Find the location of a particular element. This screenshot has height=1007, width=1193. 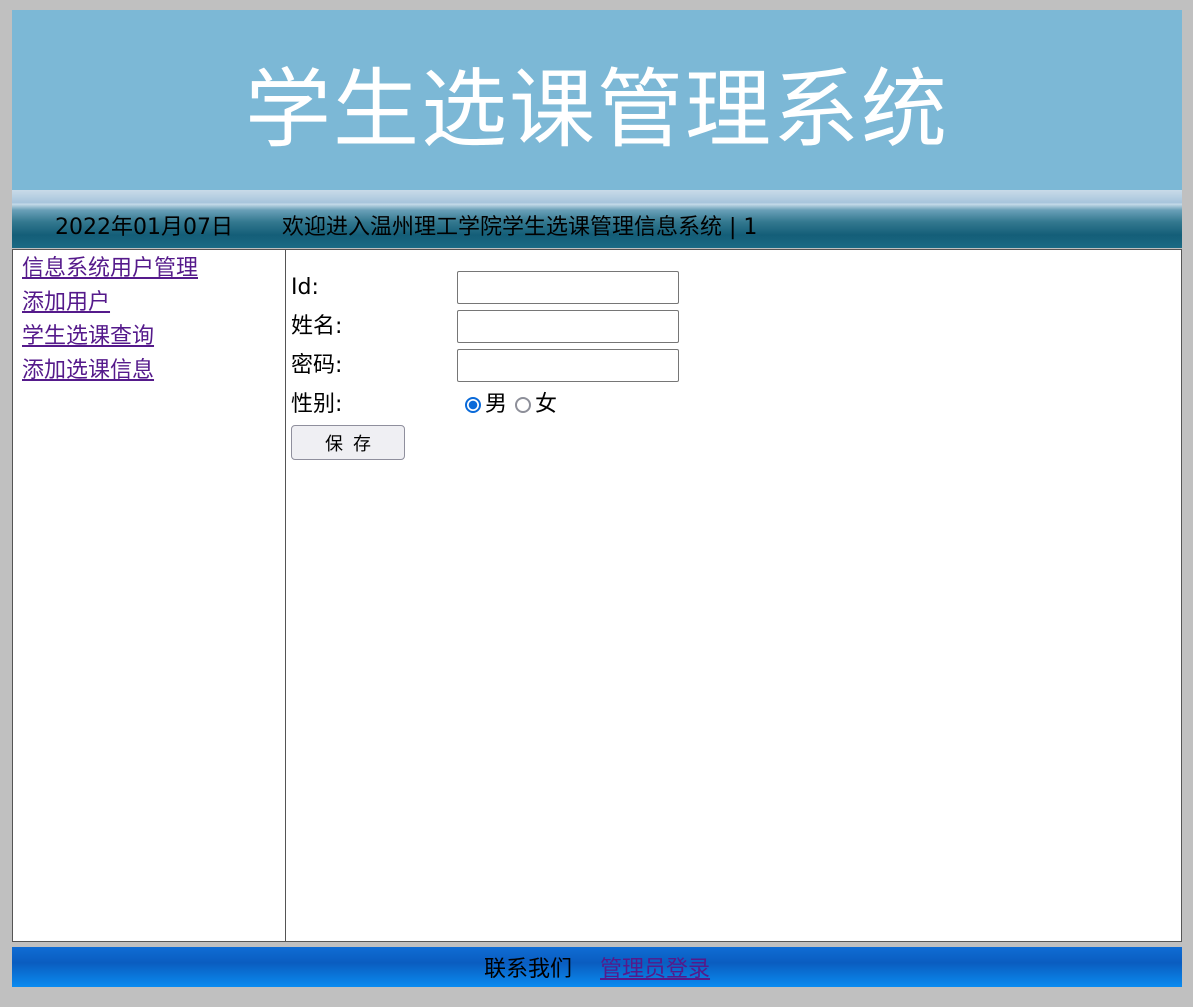

sidebar-item-user-management: 信息系统用户管理 is located at coordinates (153, 269).